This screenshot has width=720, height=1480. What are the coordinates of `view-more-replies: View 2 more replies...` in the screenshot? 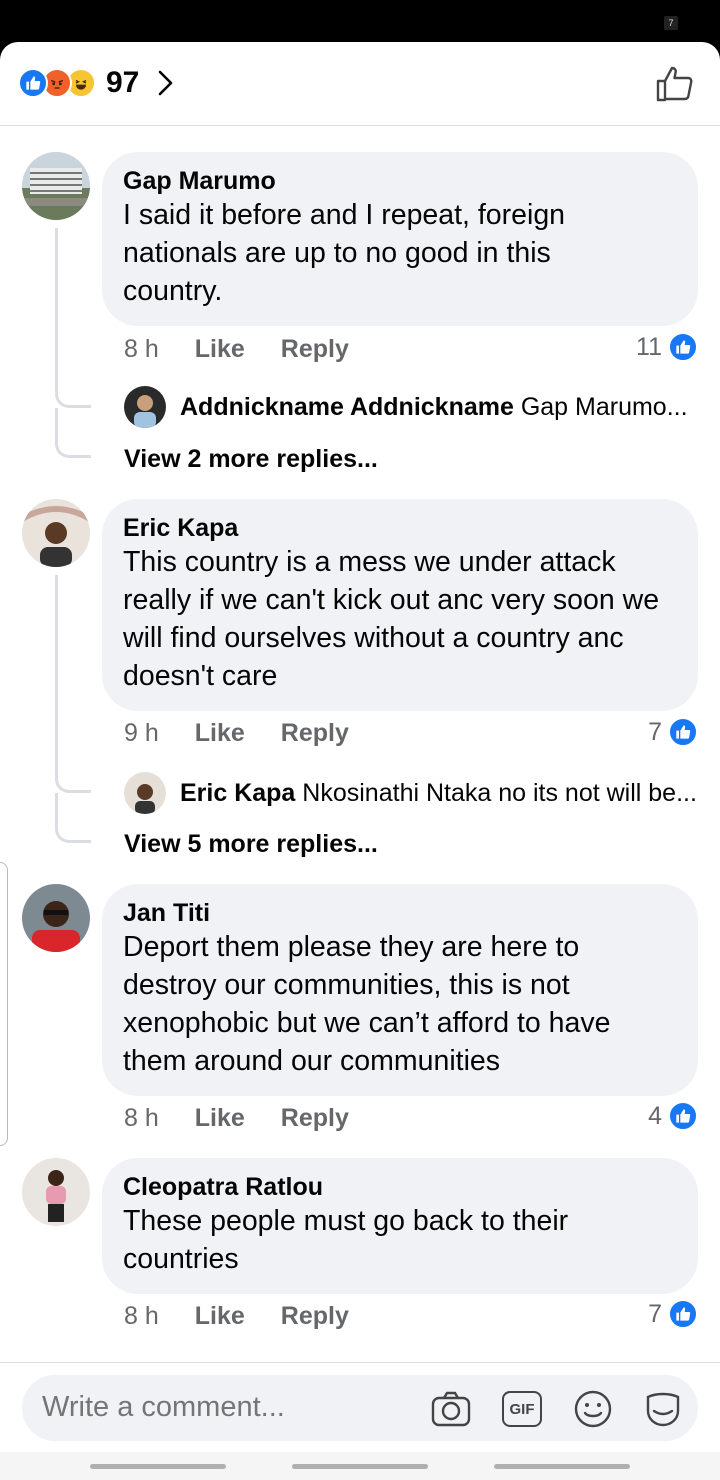 It's located at (251, 459).